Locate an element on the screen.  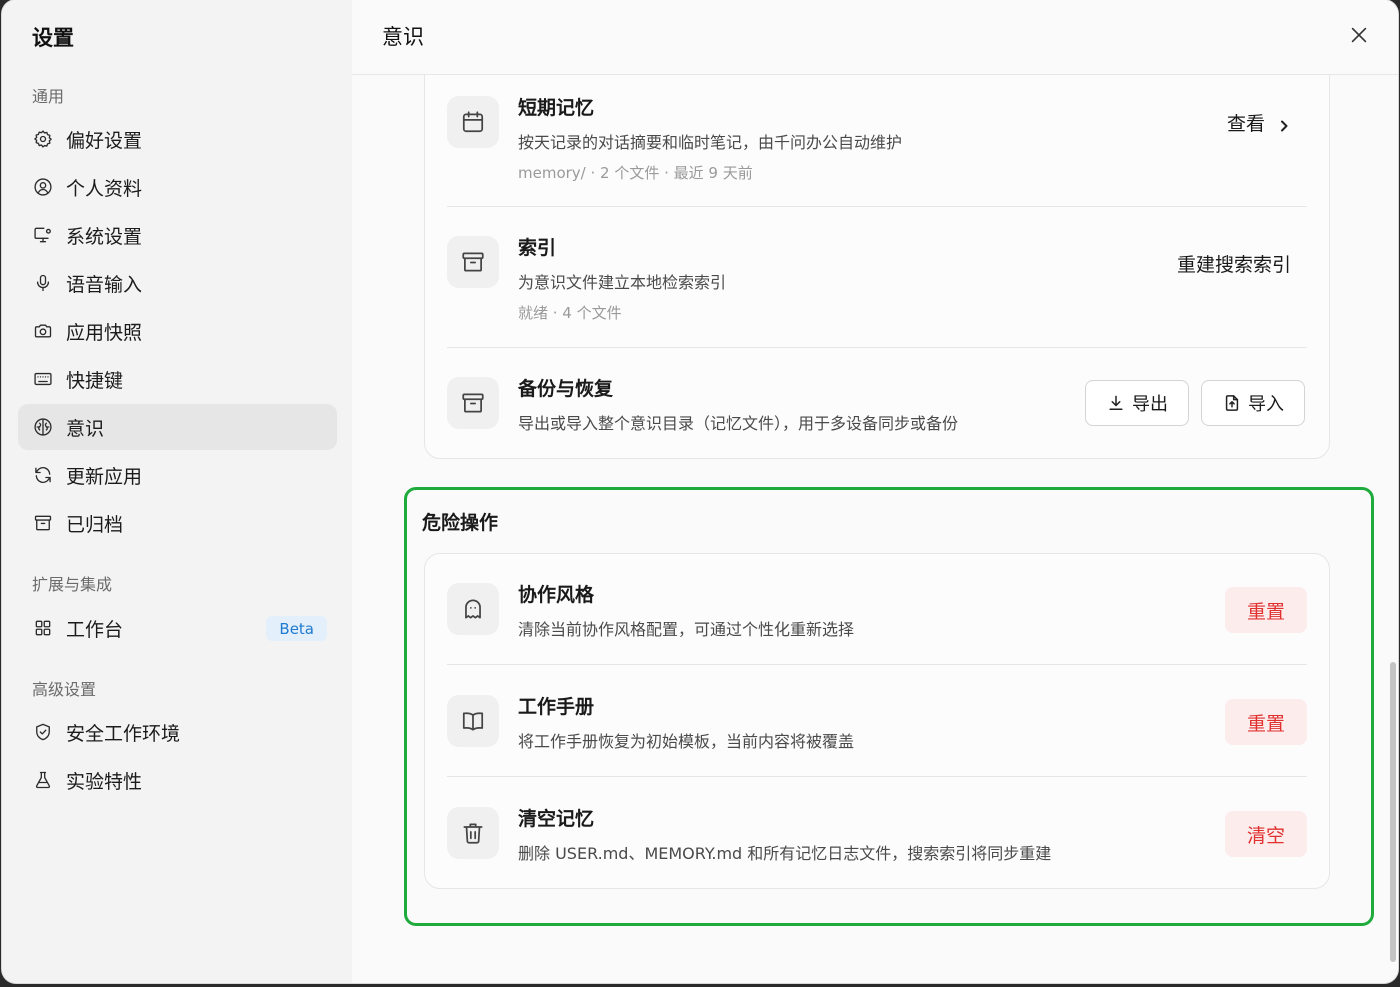
ghost-icon is located at coordinates (473, 609).